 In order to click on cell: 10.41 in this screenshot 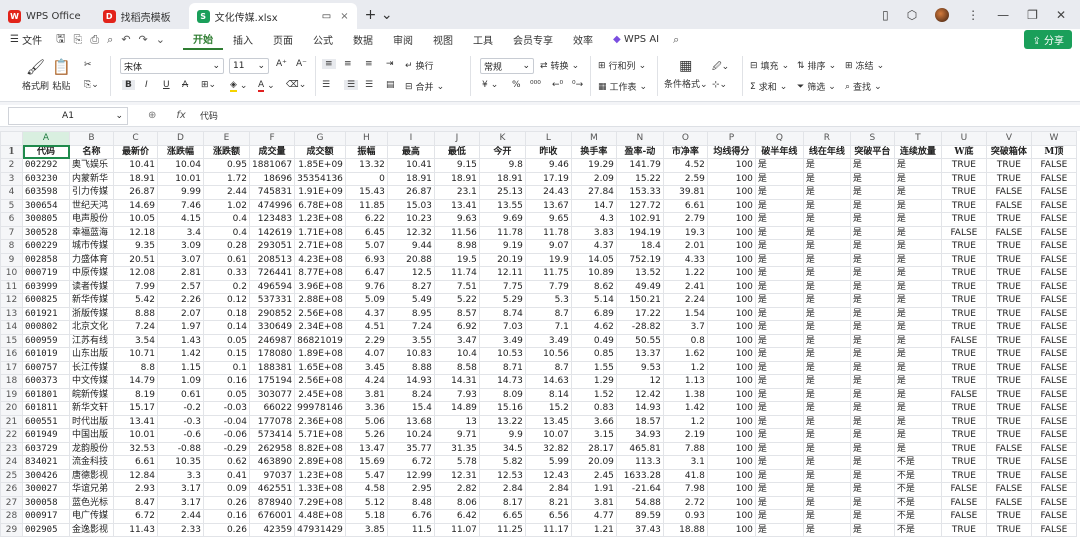, I will do `click(135, 165)`.